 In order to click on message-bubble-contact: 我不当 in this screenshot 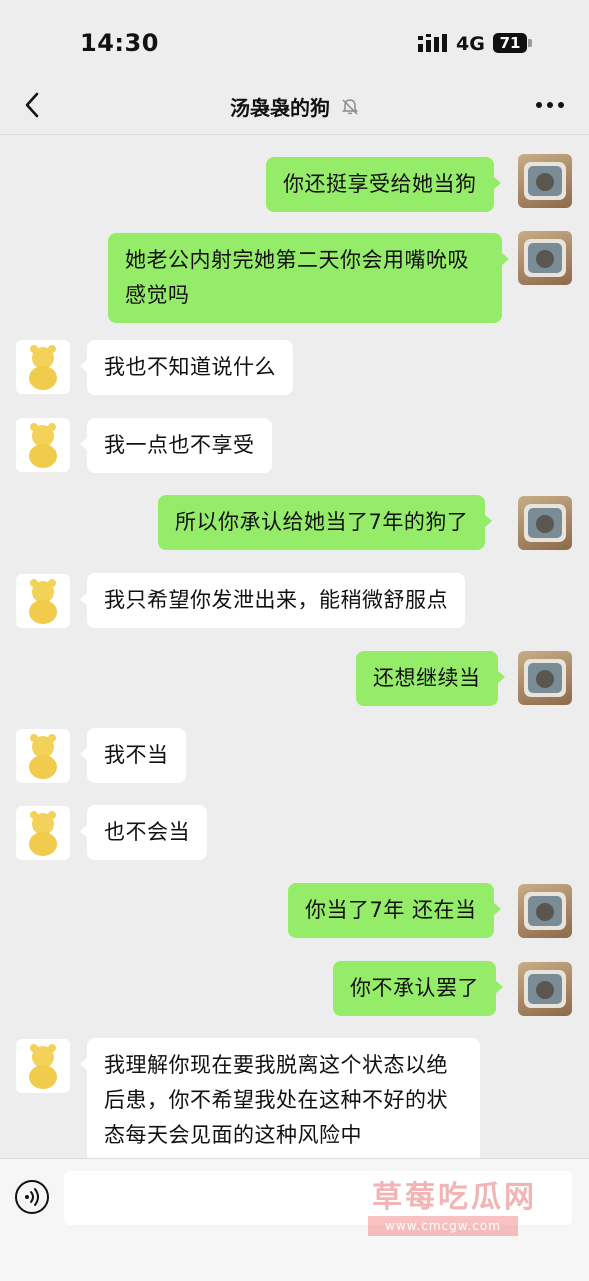, I will do `click(133, 755)`.